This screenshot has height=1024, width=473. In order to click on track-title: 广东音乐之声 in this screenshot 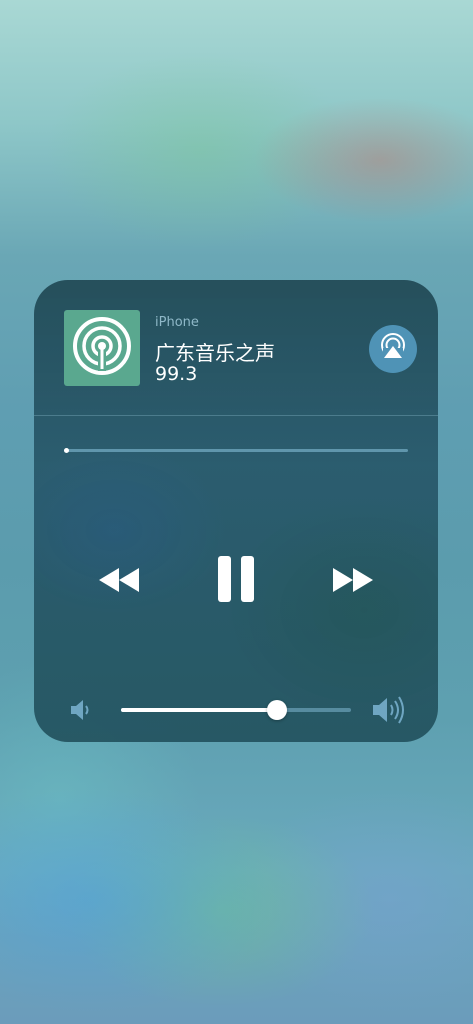, I will do `click(215, 353)`.